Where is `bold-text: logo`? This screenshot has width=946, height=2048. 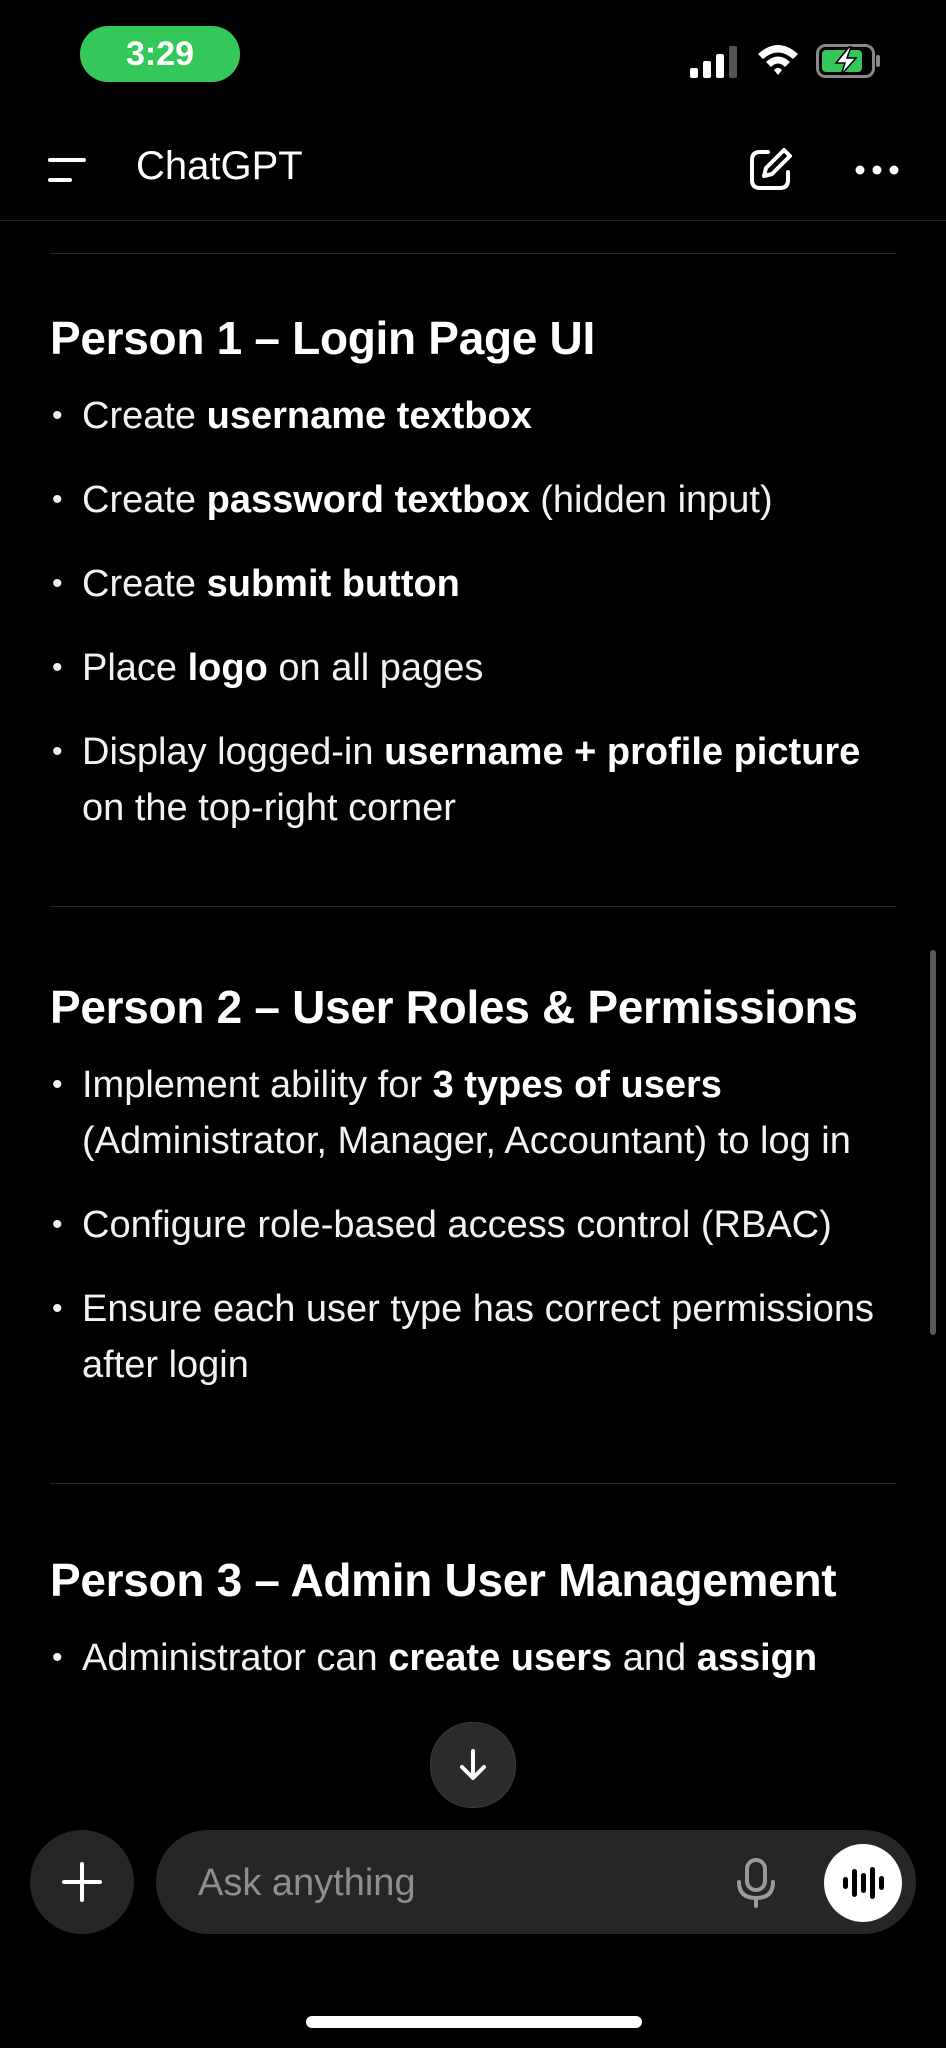
bold-text: logo is located at coordinates (227, 668).